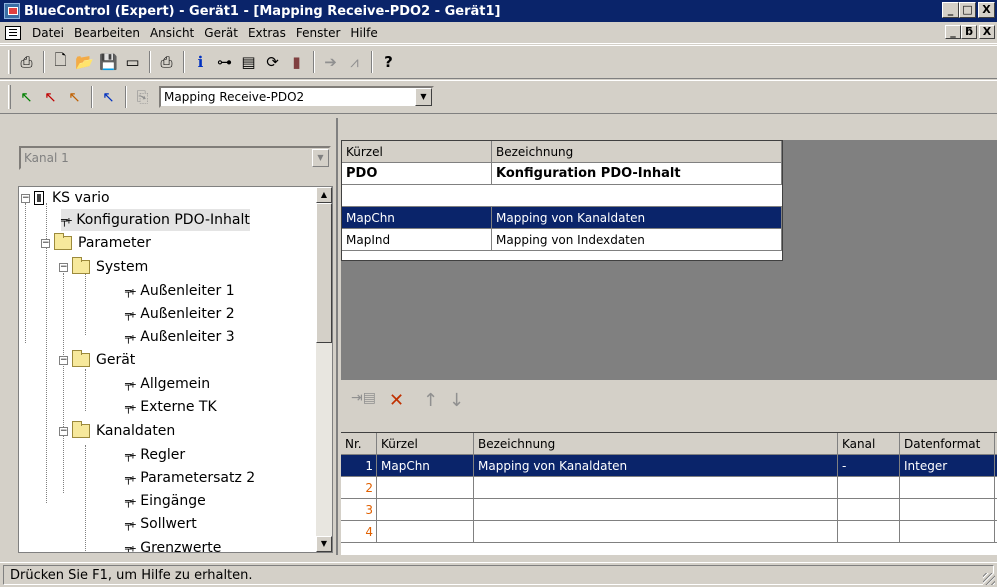  Describe the element at coordinates (66, 220) in the screenshot. I see `mapping-icon: ╤+` at that location.